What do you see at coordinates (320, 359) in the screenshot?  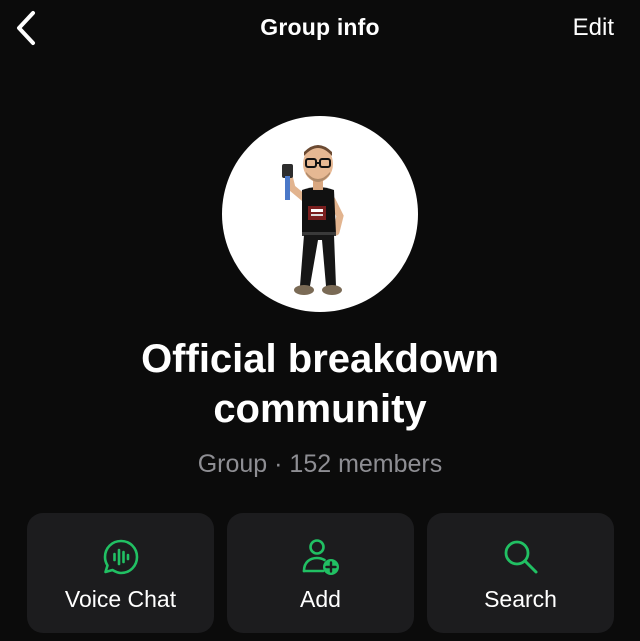 I see `group-name-line-1: Official breakdown` at bounding box center [320, 359].